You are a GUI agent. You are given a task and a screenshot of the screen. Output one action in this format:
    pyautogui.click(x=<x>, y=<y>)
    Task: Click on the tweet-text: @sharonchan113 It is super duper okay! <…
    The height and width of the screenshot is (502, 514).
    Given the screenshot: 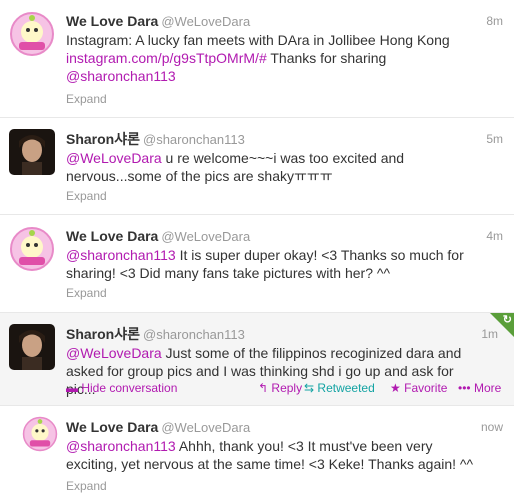 What is the action you would take?
    pyautogui.click(x=276, y=264)
    